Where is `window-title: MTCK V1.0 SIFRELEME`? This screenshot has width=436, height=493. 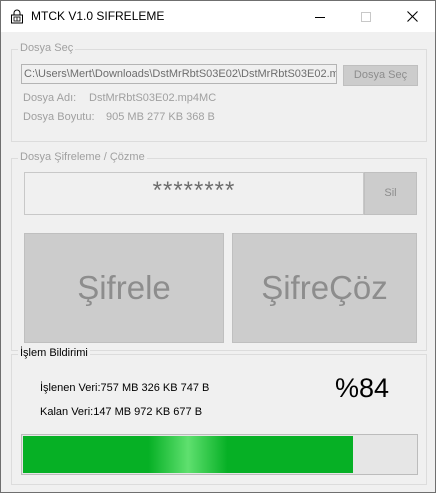 window-title: MTCK V1.0 SIFRELEME is located at coordinates (98, 16).